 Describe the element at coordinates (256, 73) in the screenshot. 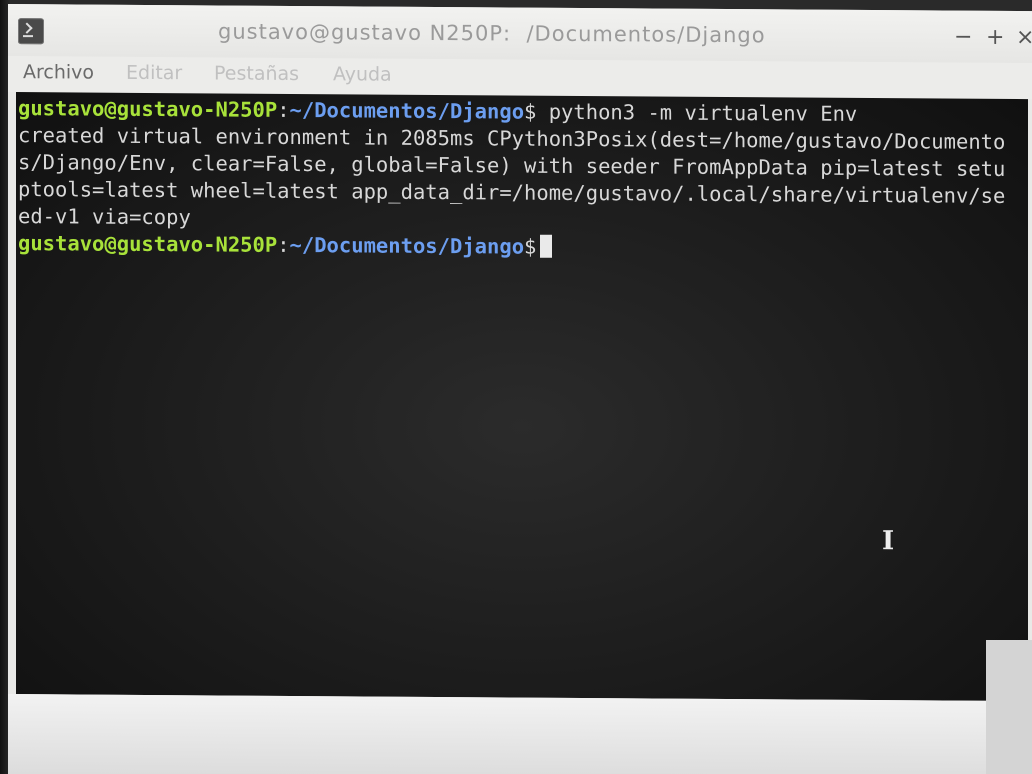

I see `menu-pestanas: Pestañas` at that location.